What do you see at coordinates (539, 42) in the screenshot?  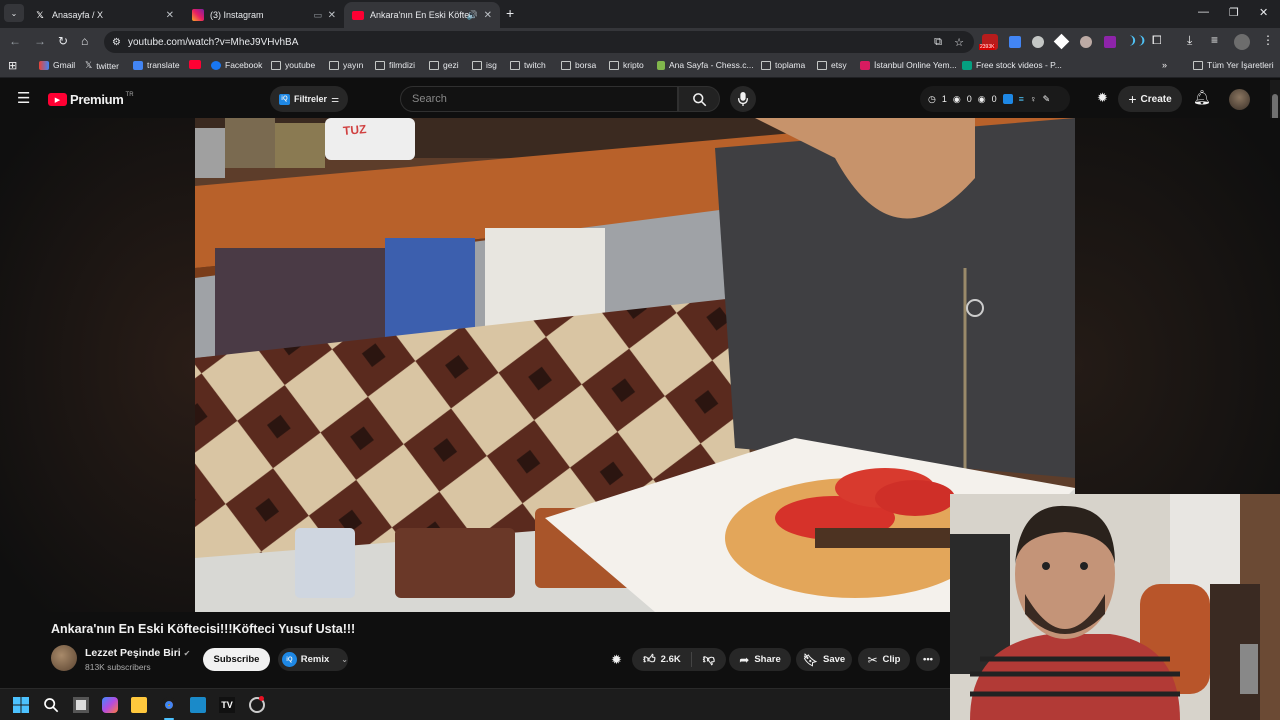 I see `address-bar: ⚙ youtube.com/watch?v=MheJ9VHvhBA ⧉ ☆` at bounding box center [539, 42].